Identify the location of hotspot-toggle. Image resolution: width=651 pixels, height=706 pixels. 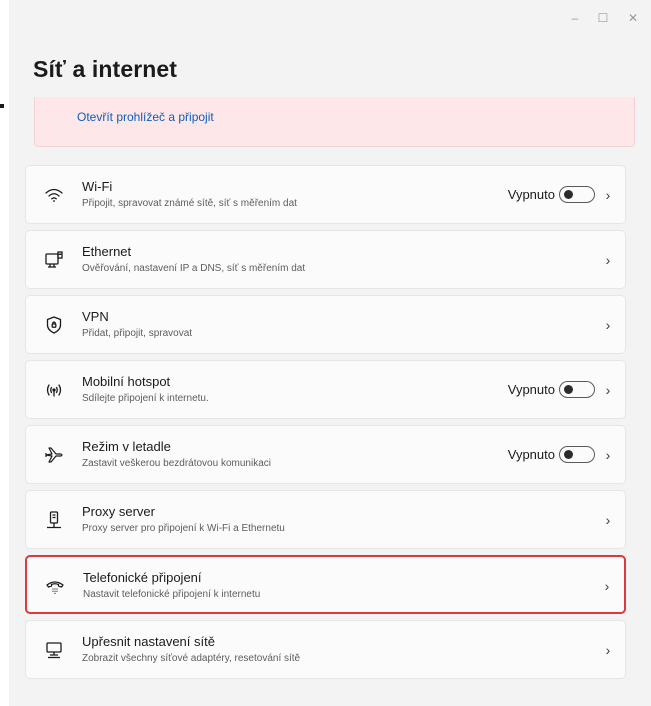
(577, 389).